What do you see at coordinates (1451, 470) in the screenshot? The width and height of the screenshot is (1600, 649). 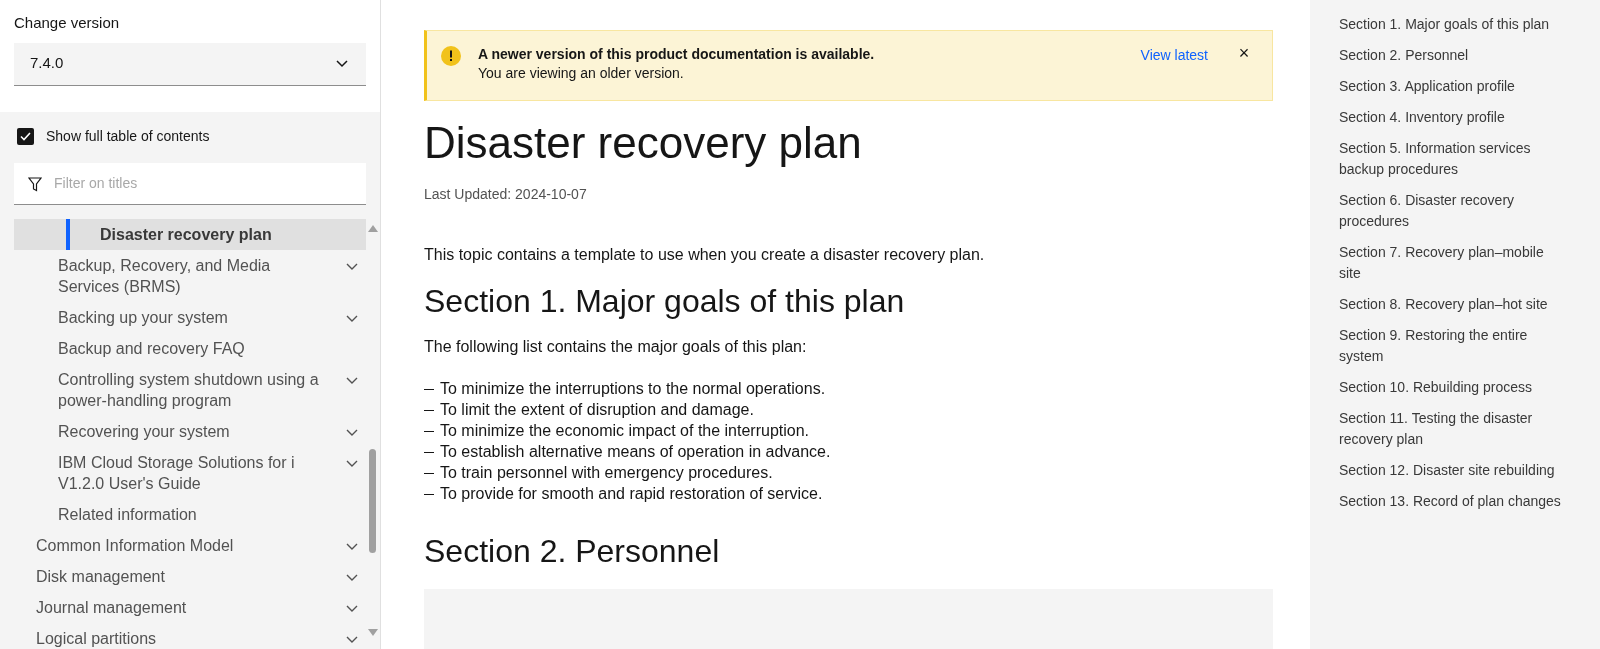 I see `on-this-page-link: Section 12. Disaster site rebuilding` at bounding box center [1451, 470].